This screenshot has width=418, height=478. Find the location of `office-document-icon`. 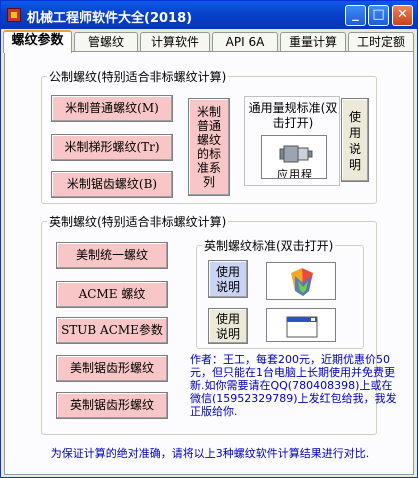

office-document-icon is located at coordinates (302, 282).